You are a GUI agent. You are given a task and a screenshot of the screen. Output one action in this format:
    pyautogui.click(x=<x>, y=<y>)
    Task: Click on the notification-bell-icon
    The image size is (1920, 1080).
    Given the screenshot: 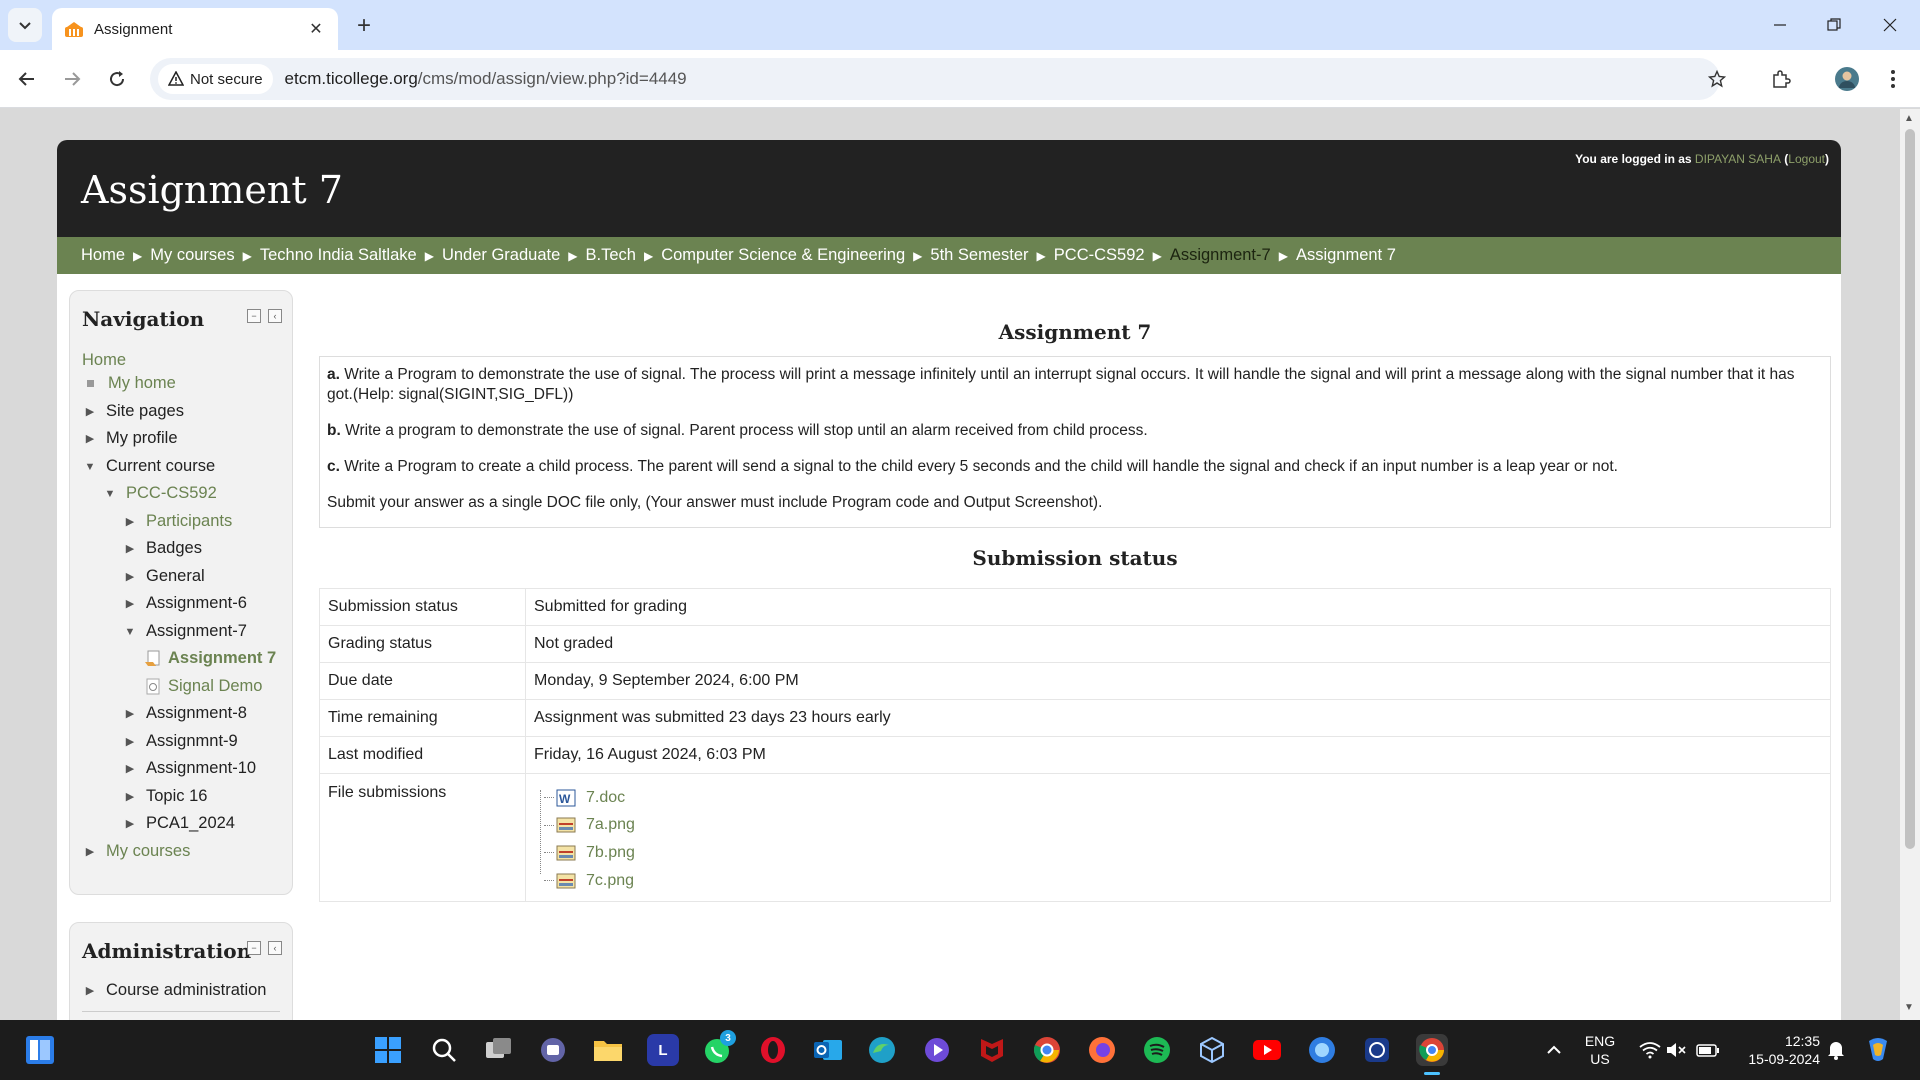 What is the action you would take?
    pyautogui.click(x=1836, y=1050)
    